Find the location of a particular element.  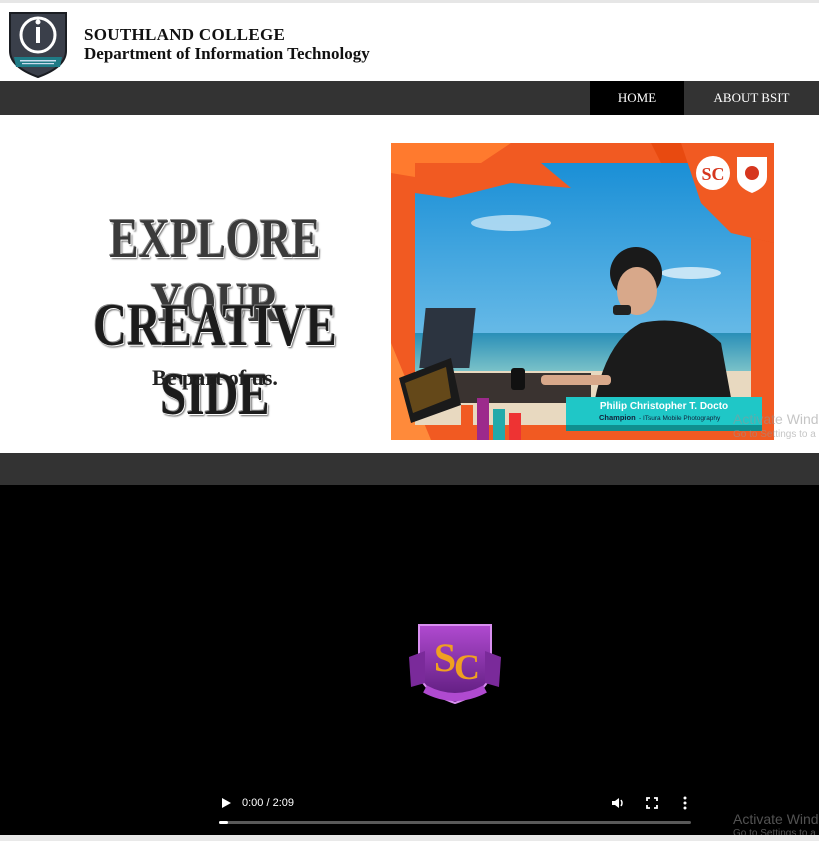

fullscreen-icon is located at coordinates (652, 803).